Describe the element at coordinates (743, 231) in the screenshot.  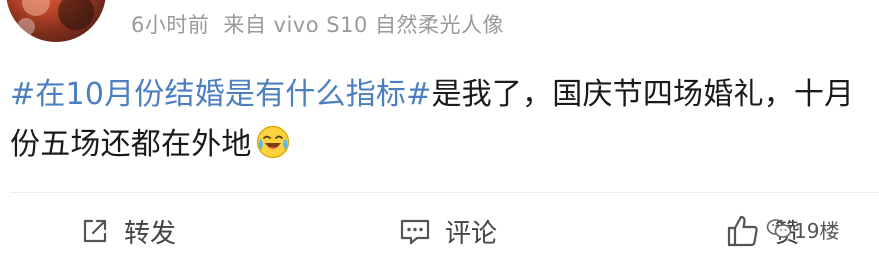
I see `thumbs-up-icon` at that location.